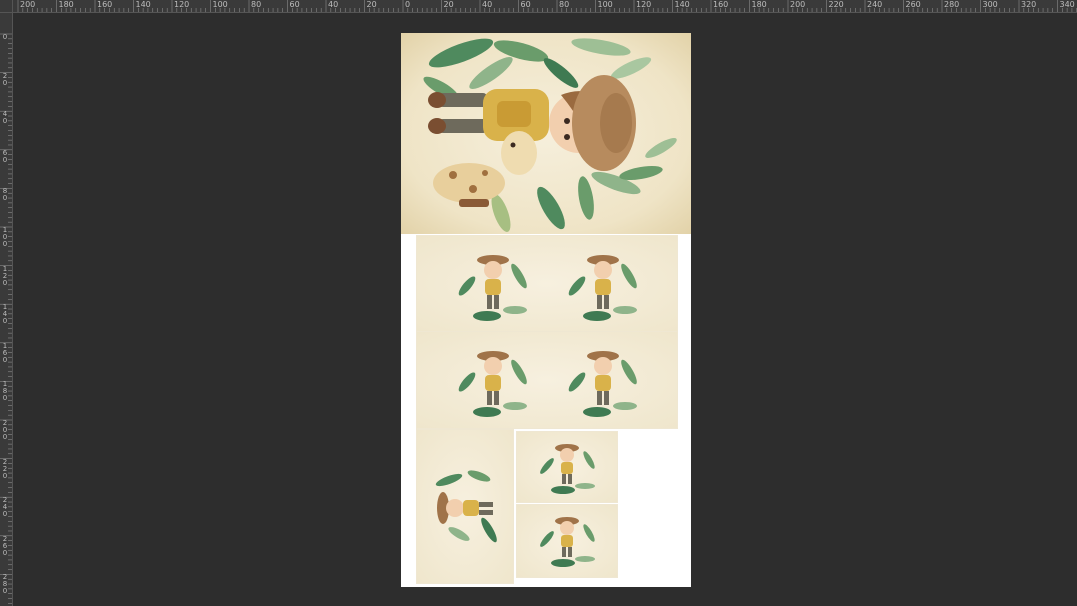 Image resolution: width=1077 pixels, height=606 pixels. I want to click on ruler-left-label: 160, so click(5, 352).